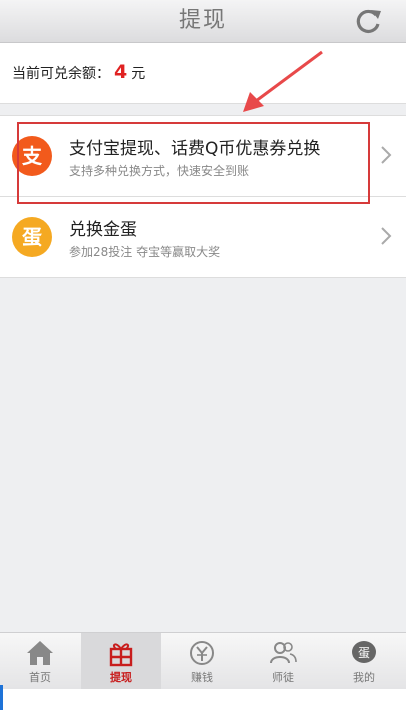  I want to click on home-icon, so click(40, 653).